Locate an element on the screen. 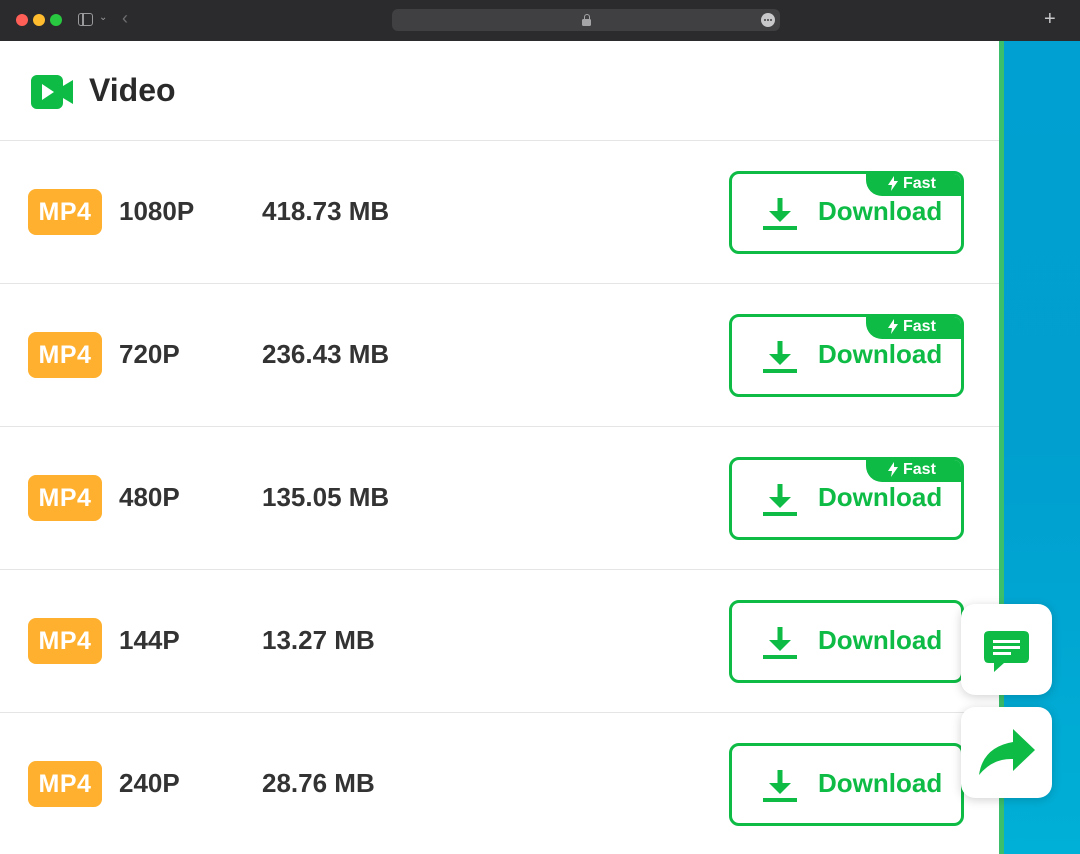 The image size is (1080, 854). minimize-window-button is located at coordinates (39, 20).